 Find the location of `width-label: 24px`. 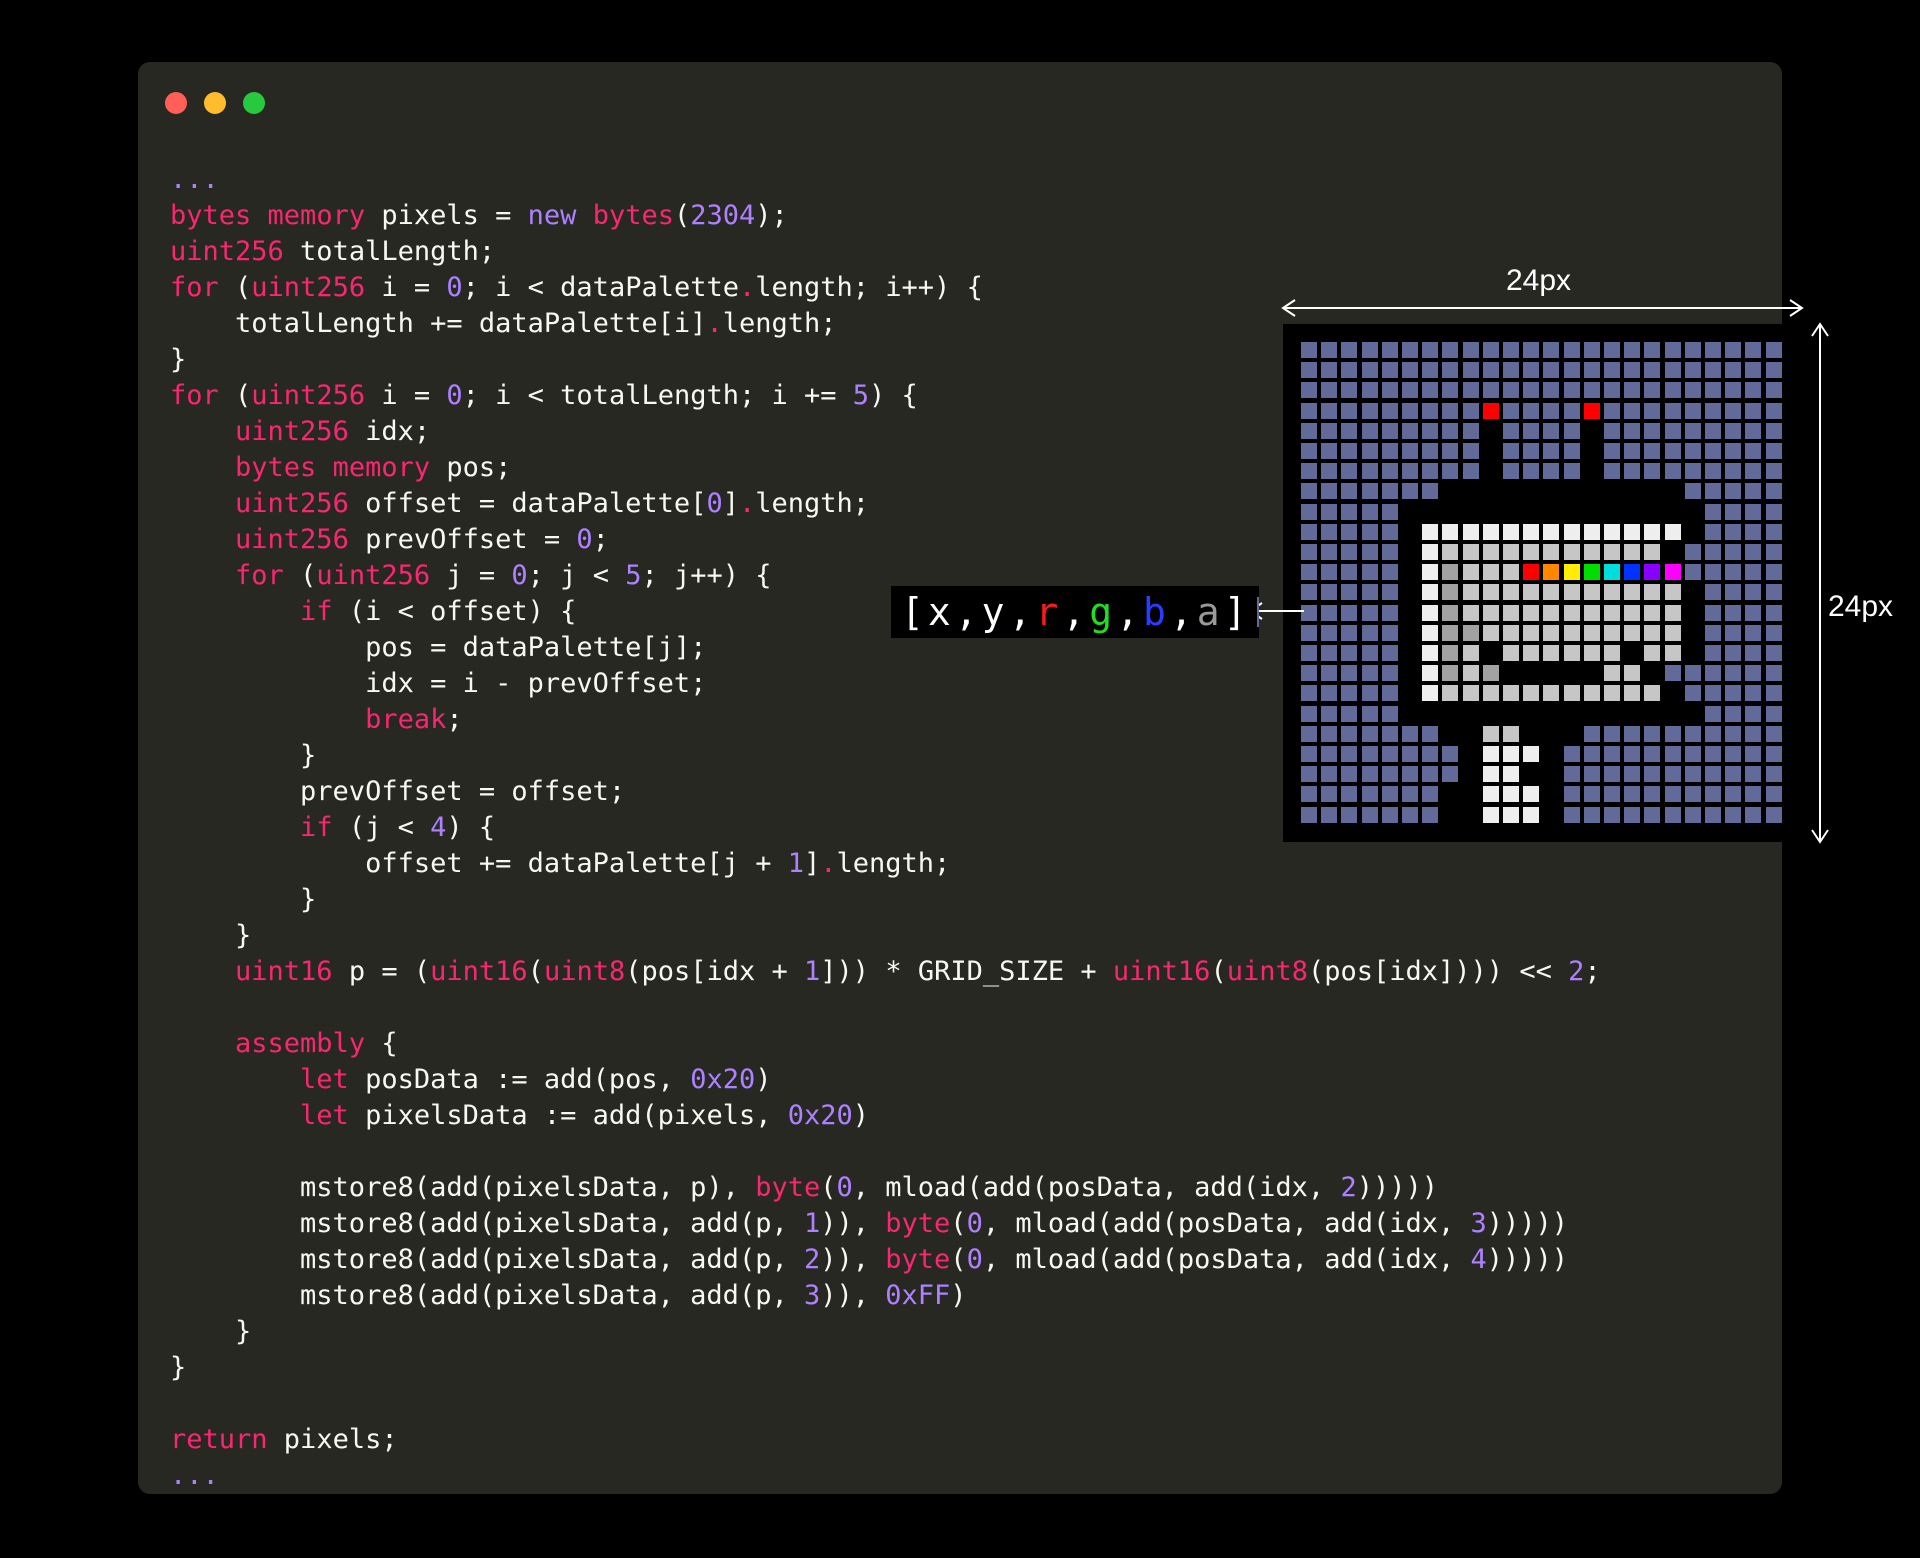

width-label: 24px is located at coordinates (1539, 280).